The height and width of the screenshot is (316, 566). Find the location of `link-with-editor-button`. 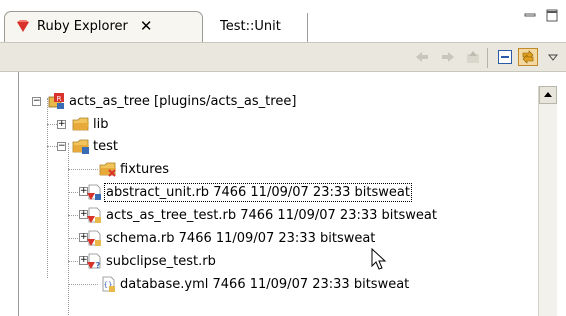

link-with-editor-button is located at coordinates (528, 57).